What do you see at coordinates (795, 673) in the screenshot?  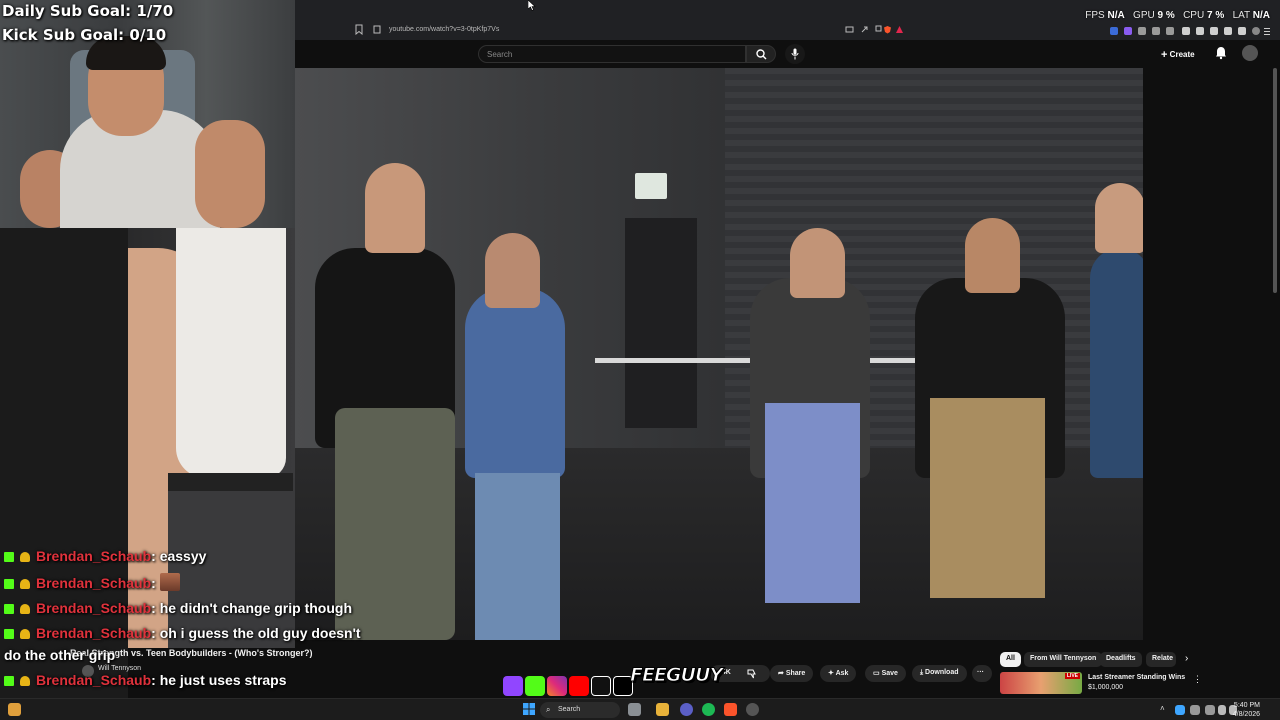 I see `share-label: Share` at bounding box center [795, 673].